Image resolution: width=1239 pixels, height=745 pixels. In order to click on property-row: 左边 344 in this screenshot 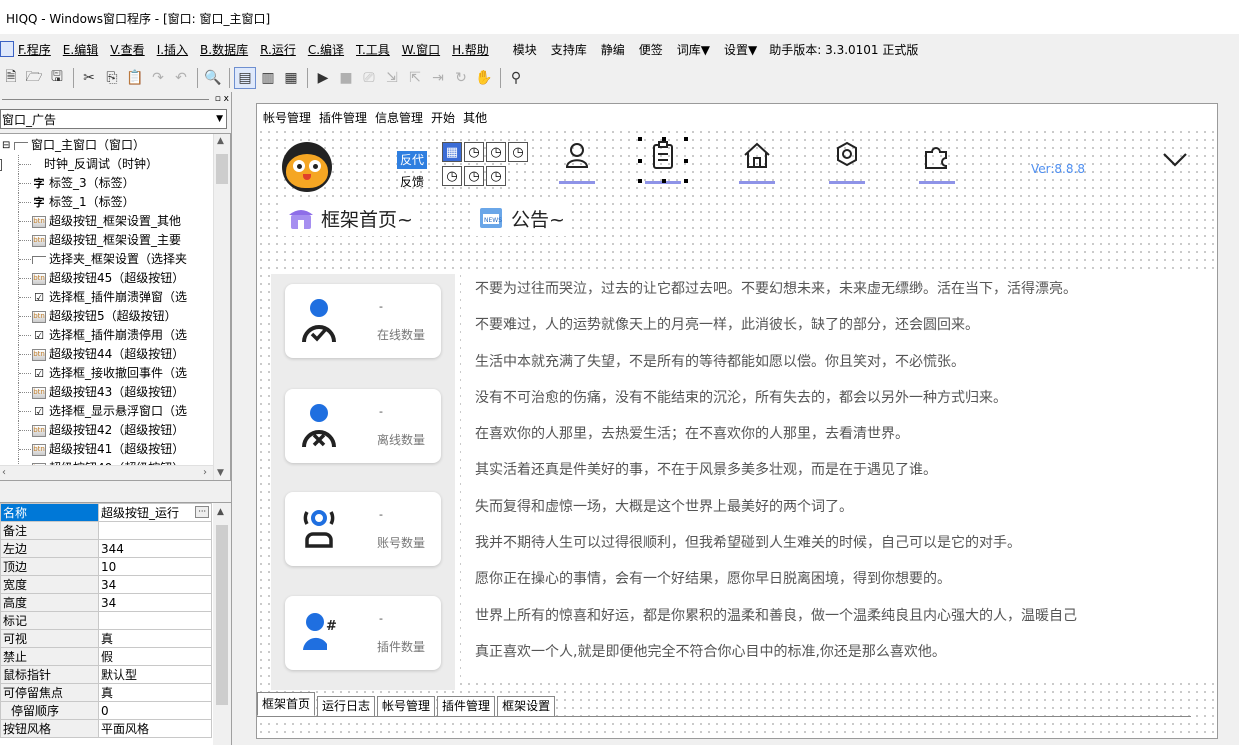, I will do `click(106, 548)`.